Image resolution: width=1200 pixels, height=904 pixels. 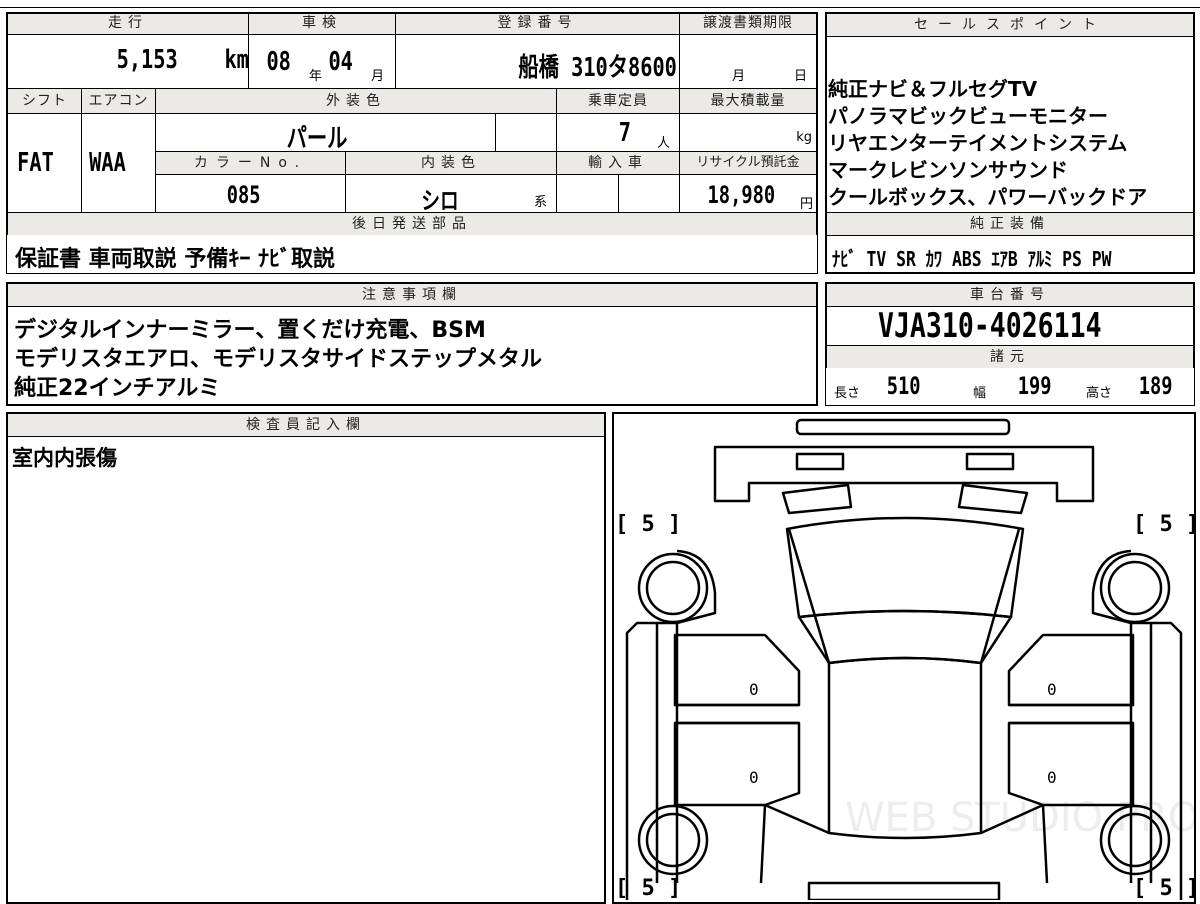 What do you see at coordinates (35, 163) in the screenshot?
I see `shift-value: FAT` at bounding box center [35, 163].